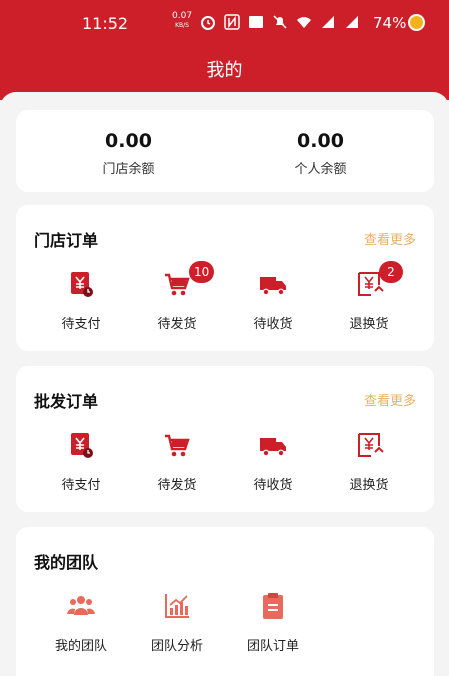 Image resolution: width=449 pixels, height=676 pixels. What do you see at coordinates (304, 22) in the screenshot?
I see `wifi-icon` at bounding box center [304, 22].